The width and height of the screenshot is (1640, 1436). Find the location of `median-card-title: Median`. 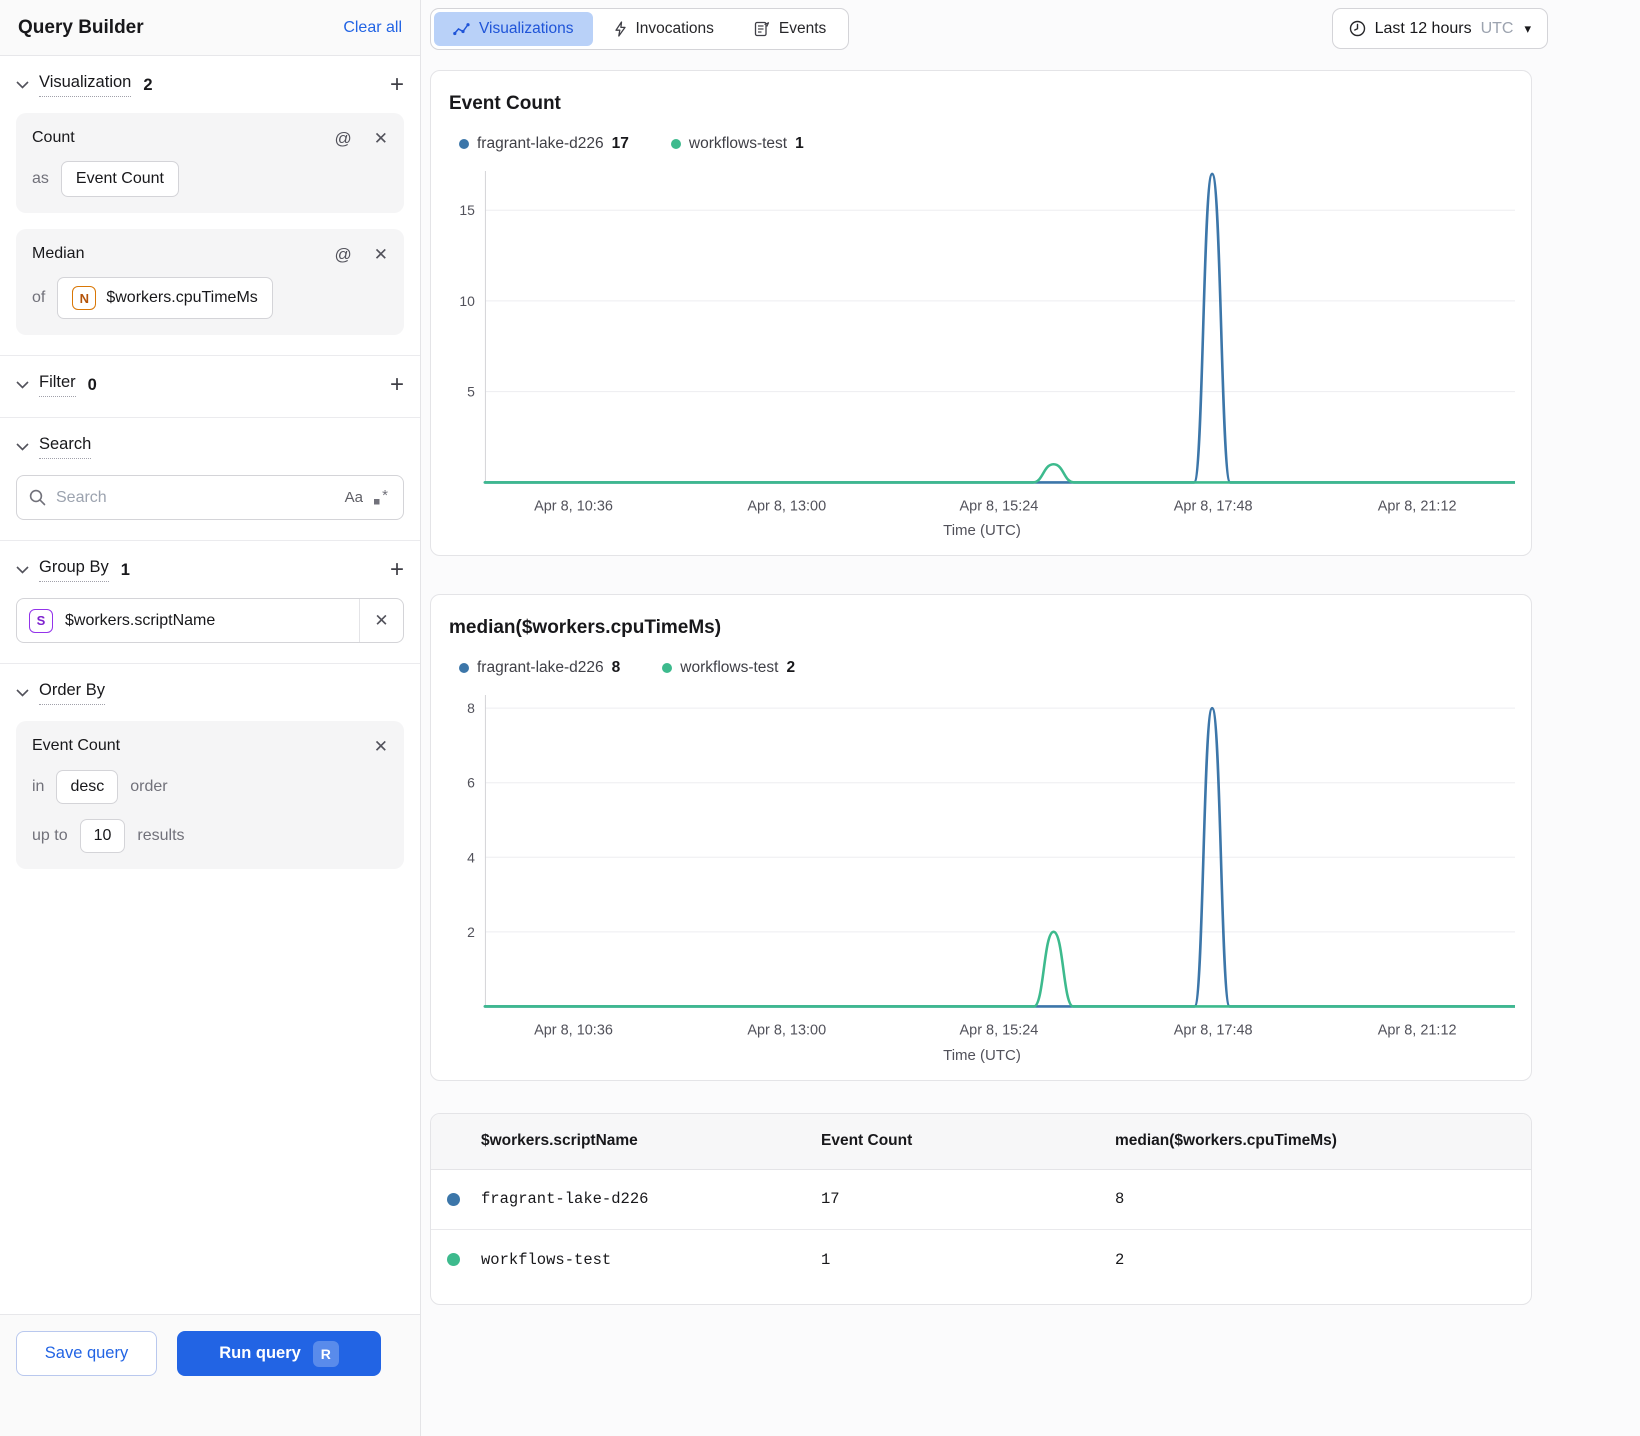

median-card-title: Median is located at coordinates (58, 253).